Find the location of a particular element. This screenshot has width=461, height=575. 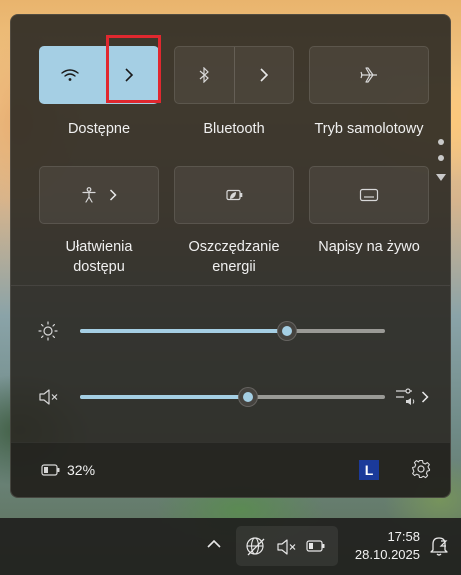

clock-date: 28.10.2025 is located at coordinates (387, 554).